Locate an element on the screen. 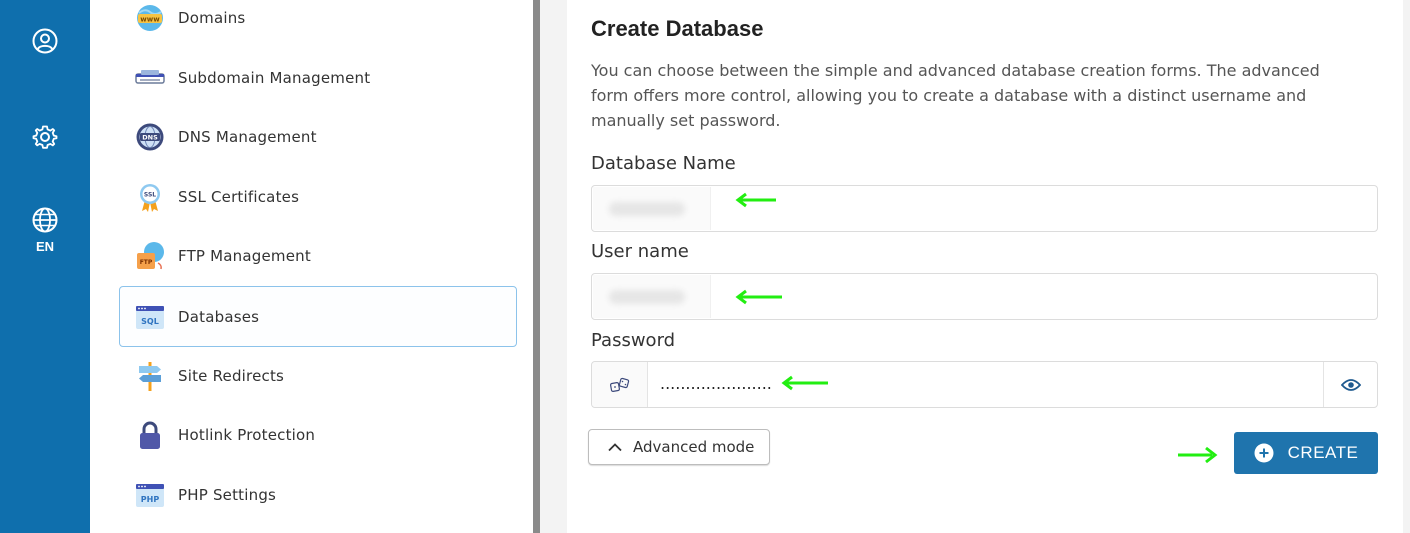 This screenshot has width=1410, height=533. toggle-password-visibility-button is located at coordinates (1350, 384).